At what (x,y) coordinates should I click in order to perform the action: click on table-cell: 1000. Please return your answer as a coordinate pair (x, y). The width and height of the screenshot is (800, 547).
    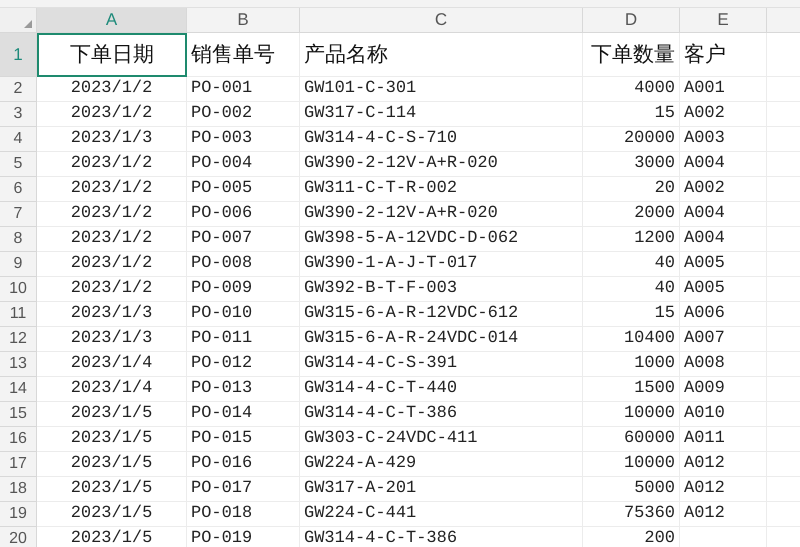
    Looking at the image, I should click on (631, 364).